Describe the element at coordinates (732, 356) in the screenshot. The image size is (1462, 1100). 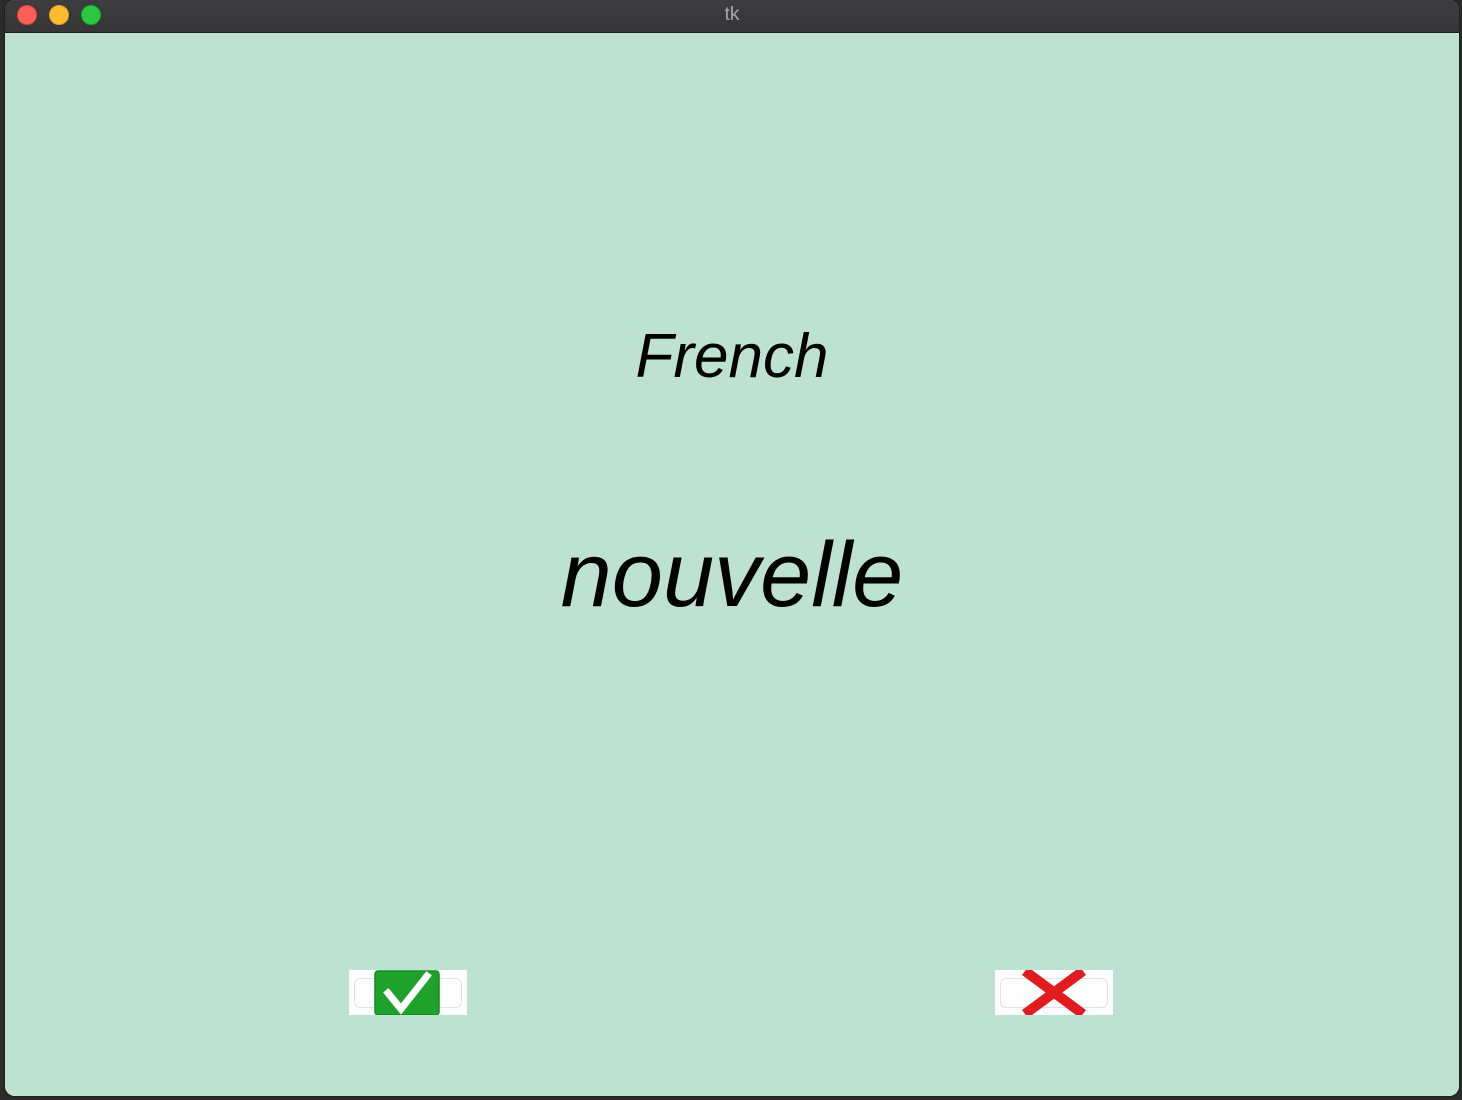
I see `card-language-title: French` at that location.